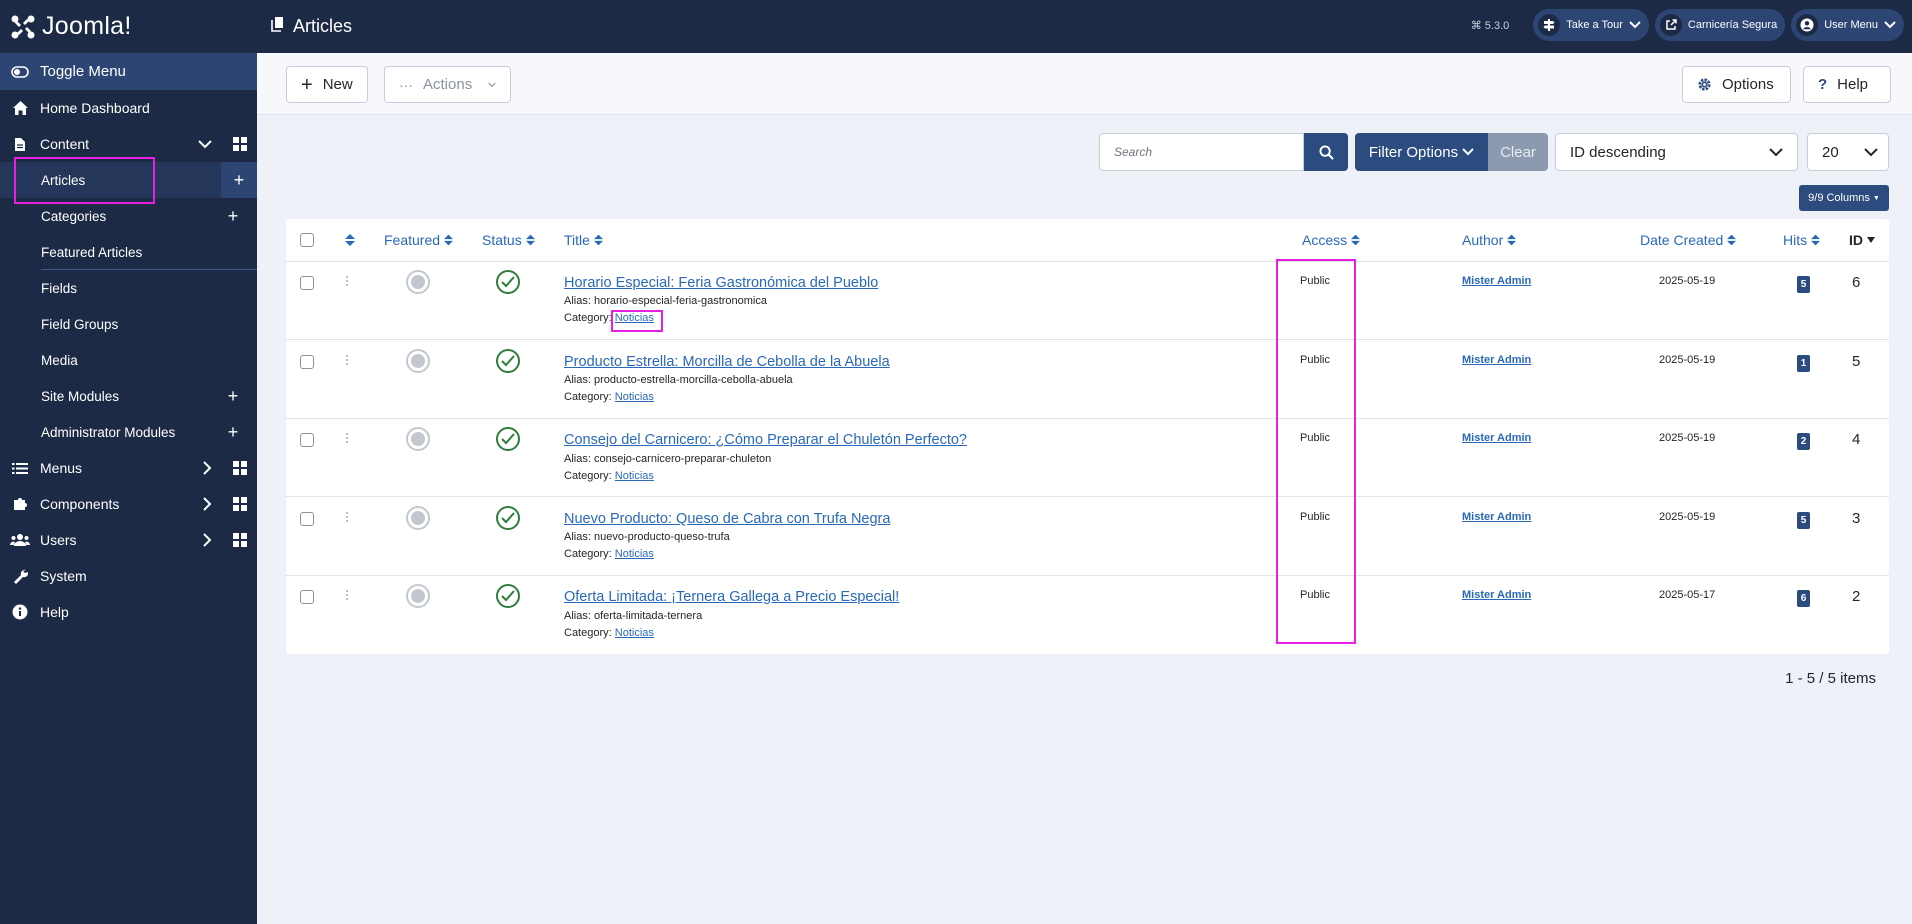  What do you see at coordinates (128, 252) in the screenshot?
I see `sidebar-item-featured-articles: Featured Articles` at bounding box center [128, 252].